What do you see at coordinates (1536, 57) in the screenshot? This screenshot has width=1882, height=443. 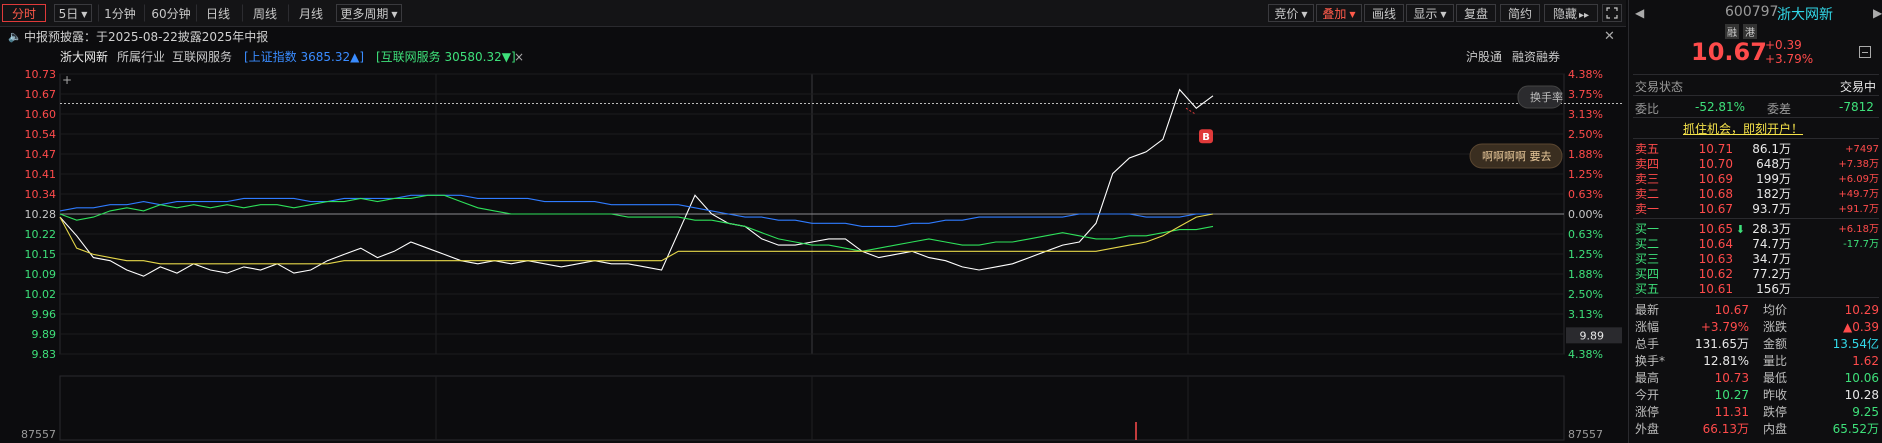 I see `margin-label: 融资融券` at bounding box center [1536, 57].